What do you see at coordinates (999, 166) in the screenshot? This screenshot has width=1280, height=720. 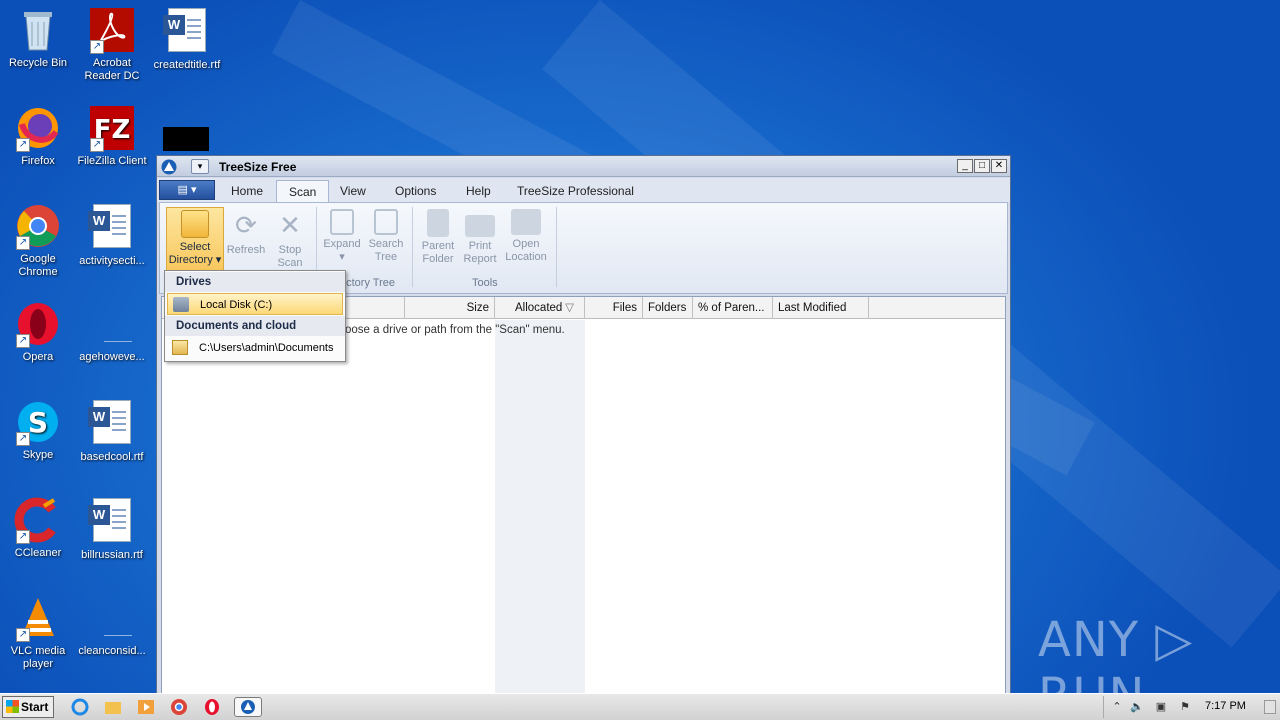 I see `close-button: ✕` at bounding box center [999, 166].